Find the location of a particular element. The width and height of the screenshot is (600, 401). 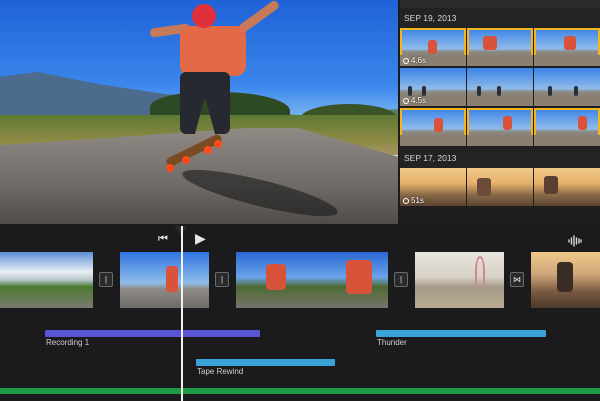

media-clip: 4.6s is located at coordinates (433, 47).